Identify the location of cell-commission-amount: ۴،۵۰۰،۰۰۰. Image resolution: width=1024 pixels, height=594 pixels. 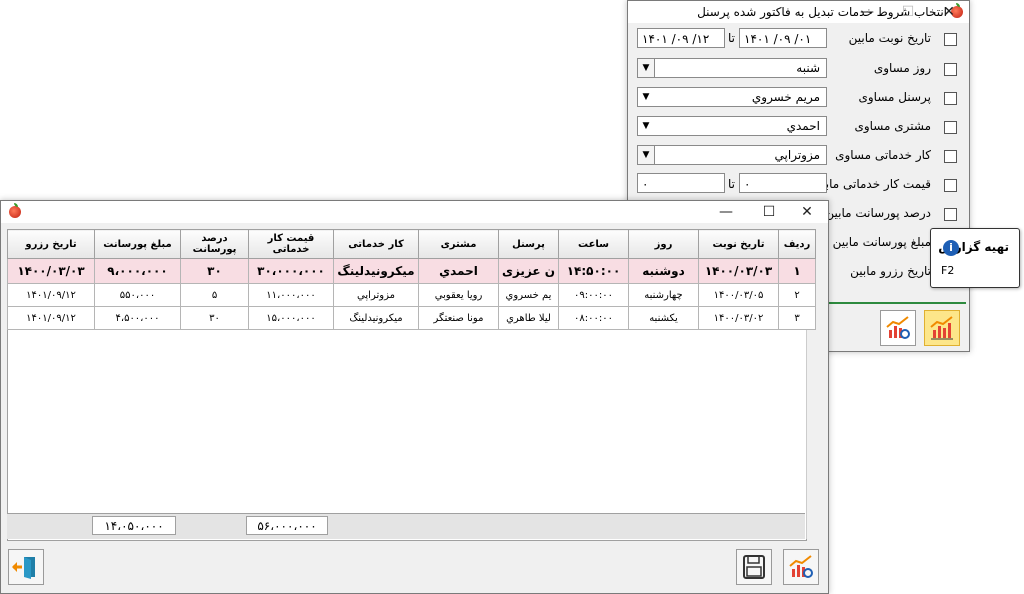
(137, 318).